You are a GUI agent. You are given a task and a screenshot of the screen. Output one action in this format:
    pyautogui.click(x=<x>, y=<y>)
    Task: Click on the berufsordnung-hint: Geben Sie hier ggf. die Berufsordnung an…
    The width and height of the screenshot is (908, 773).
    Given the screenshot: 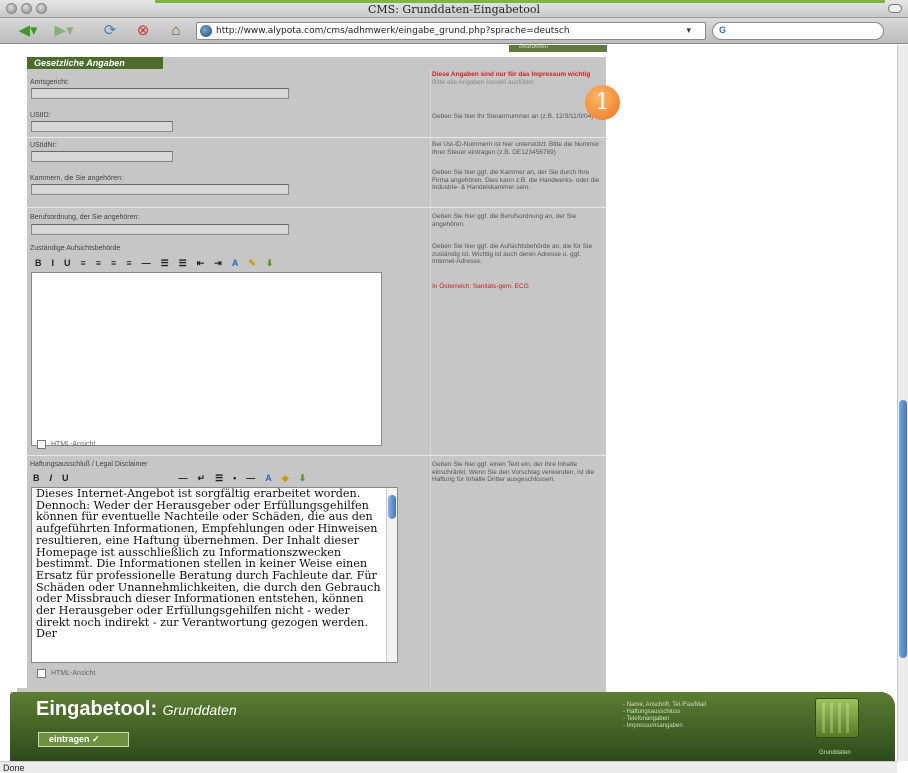 What is the action you would take?
    pyautogui.click(x=504, y=220)
    